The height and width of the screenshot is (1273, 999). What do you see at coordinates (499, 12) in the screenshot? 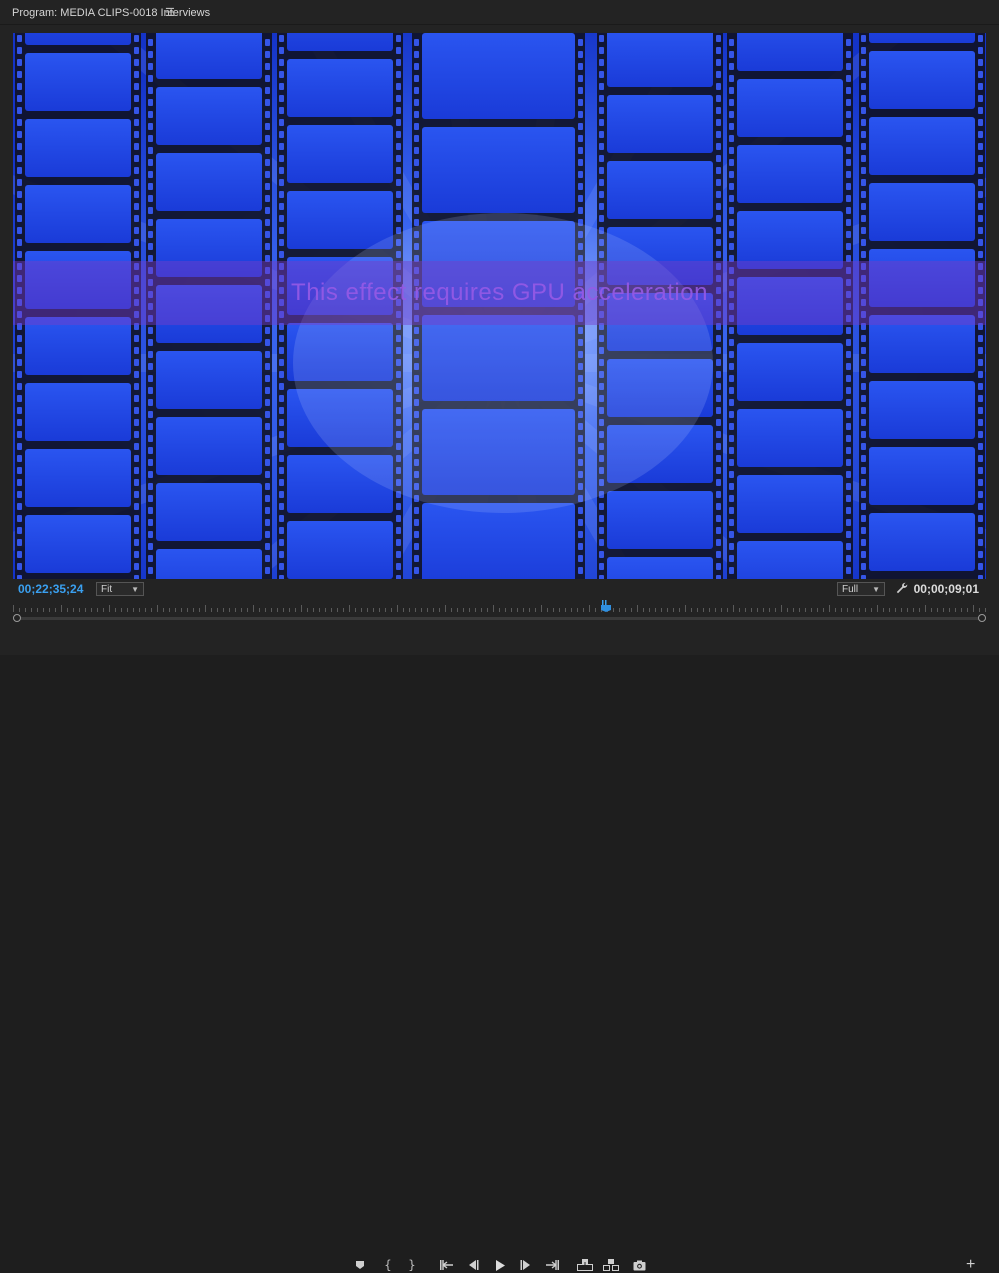
I see `panel-header: Program: MEDIA CLIPS-0018 Interviews ☰` at bounding box center [499, 12].